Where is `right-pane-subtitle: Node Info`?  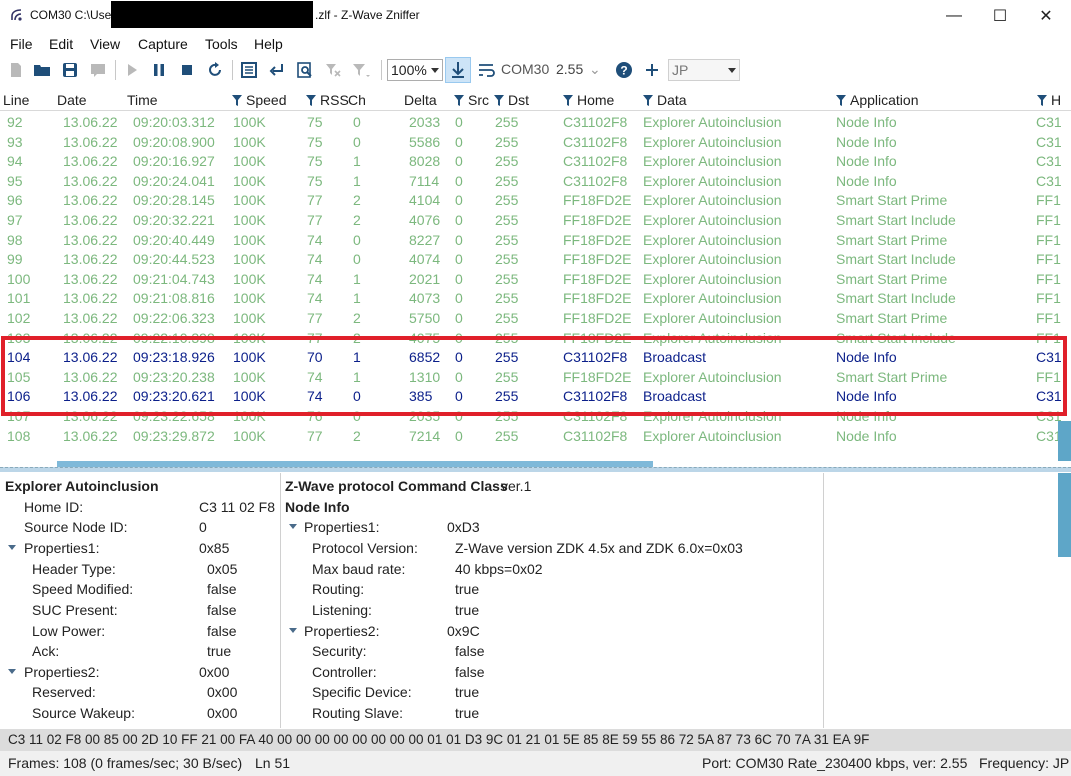 right-pane-subtitle: Node Info is located at coordinates (317, 507).